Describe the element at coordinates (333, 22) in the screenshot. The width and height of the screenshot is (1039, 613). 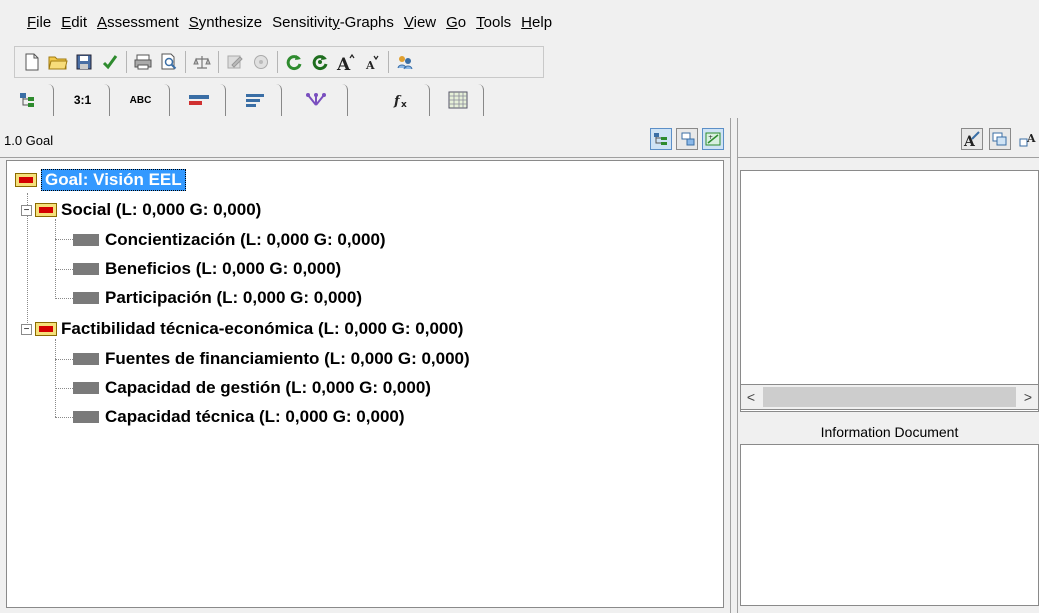
I see `menu-sensitivity-graphs: Sensitivity-Graphs` at that location.